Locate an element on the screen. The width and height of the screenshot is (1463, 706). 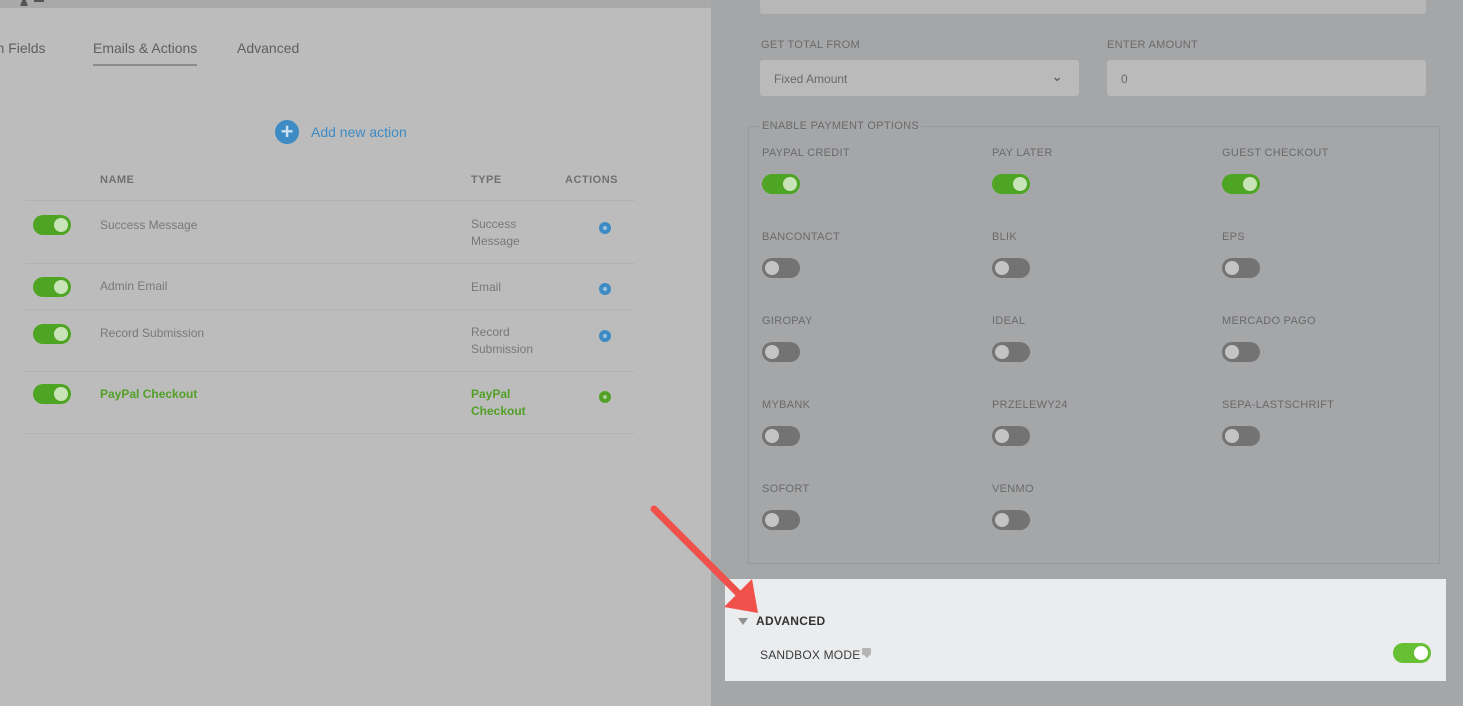
payment-option-pay-later: PAY LATER is located at coordinates (1022, 170).